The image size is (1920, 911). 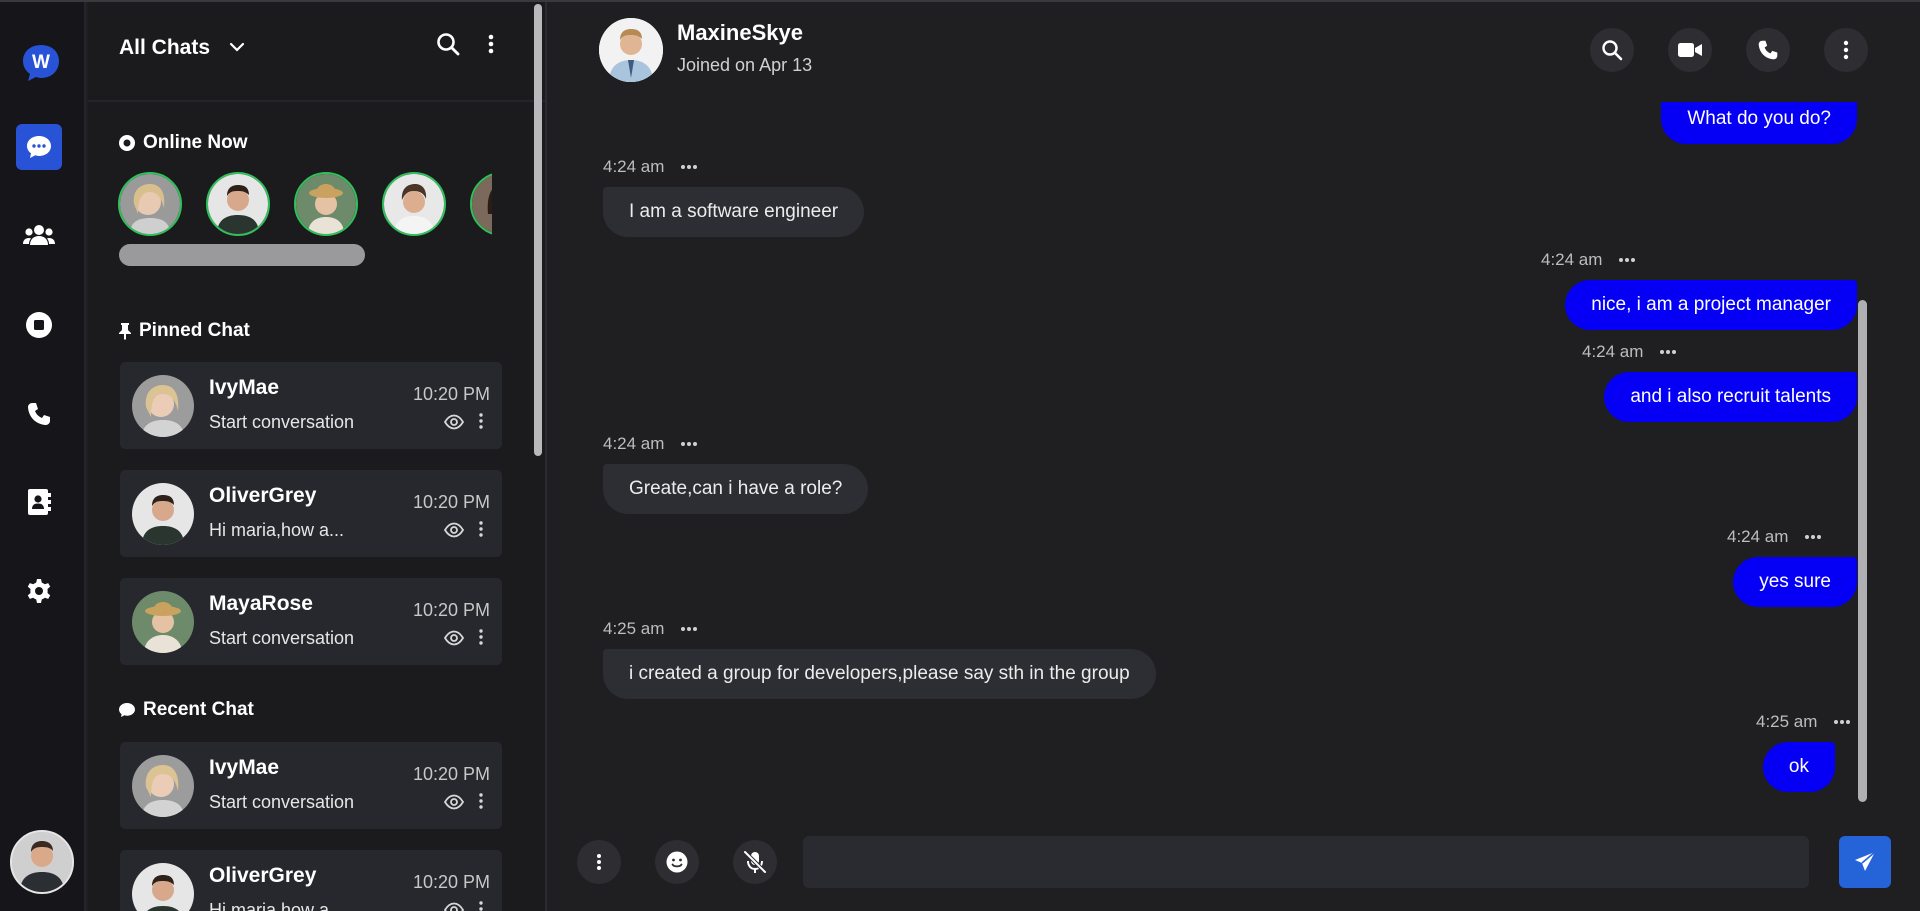 What do you see at coordinates (311, 621) in the screenshot?
I see `pinned-chat-item: MayaRose Start conversation 10:20 PM` at bounding box center [311, 621].